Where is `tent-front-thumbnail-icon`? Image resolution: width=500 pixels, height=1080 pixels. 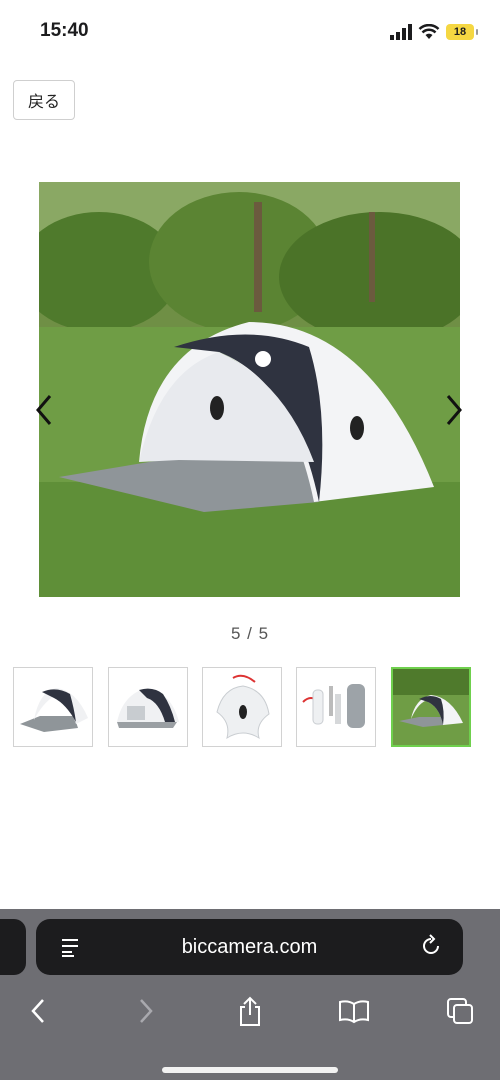
tent-front-thumbnail-icon is located at coordinates (54, 710).